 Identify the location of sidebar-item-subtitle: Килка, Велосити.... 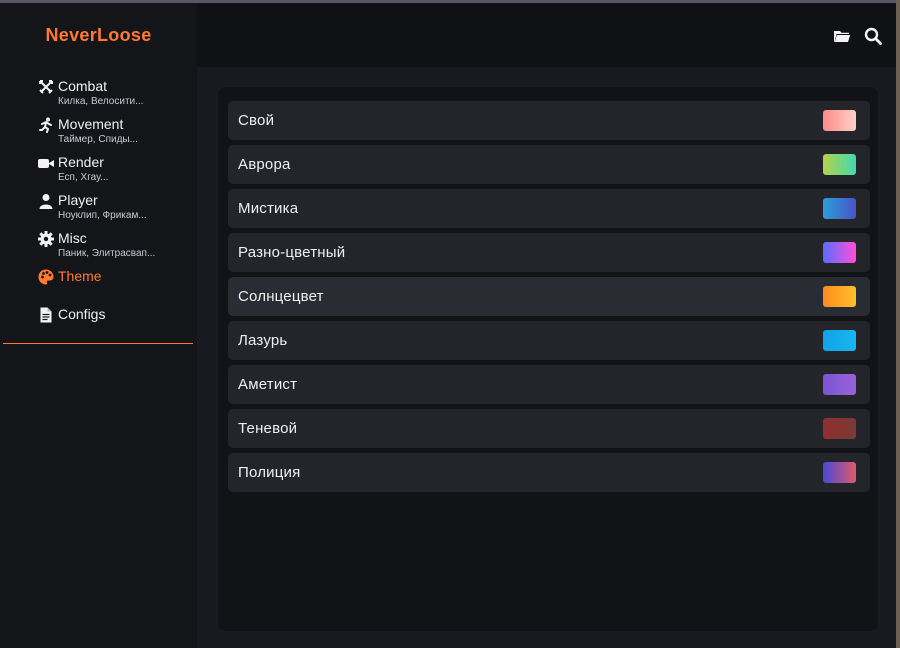
(101, 101).